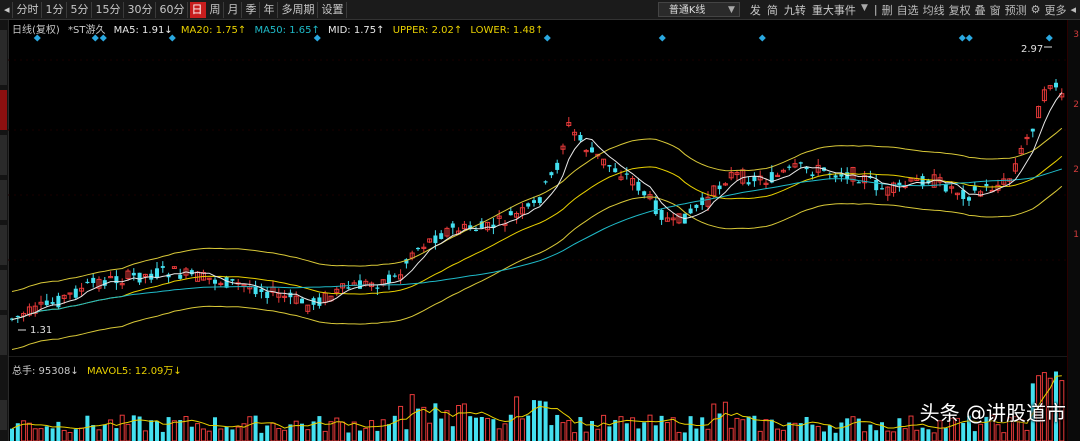 The image size is (1080, 441). What do you see at coordinates (28, 9) in the screenshot?
I see `period-tab: 分时` at bounding box center [28, 9].